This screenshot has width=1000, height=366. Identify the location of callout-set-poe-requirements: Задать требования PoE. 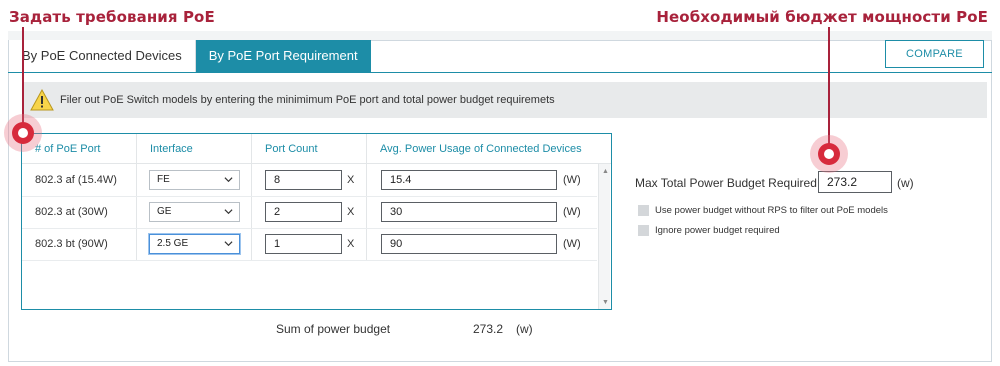
(112, 17).